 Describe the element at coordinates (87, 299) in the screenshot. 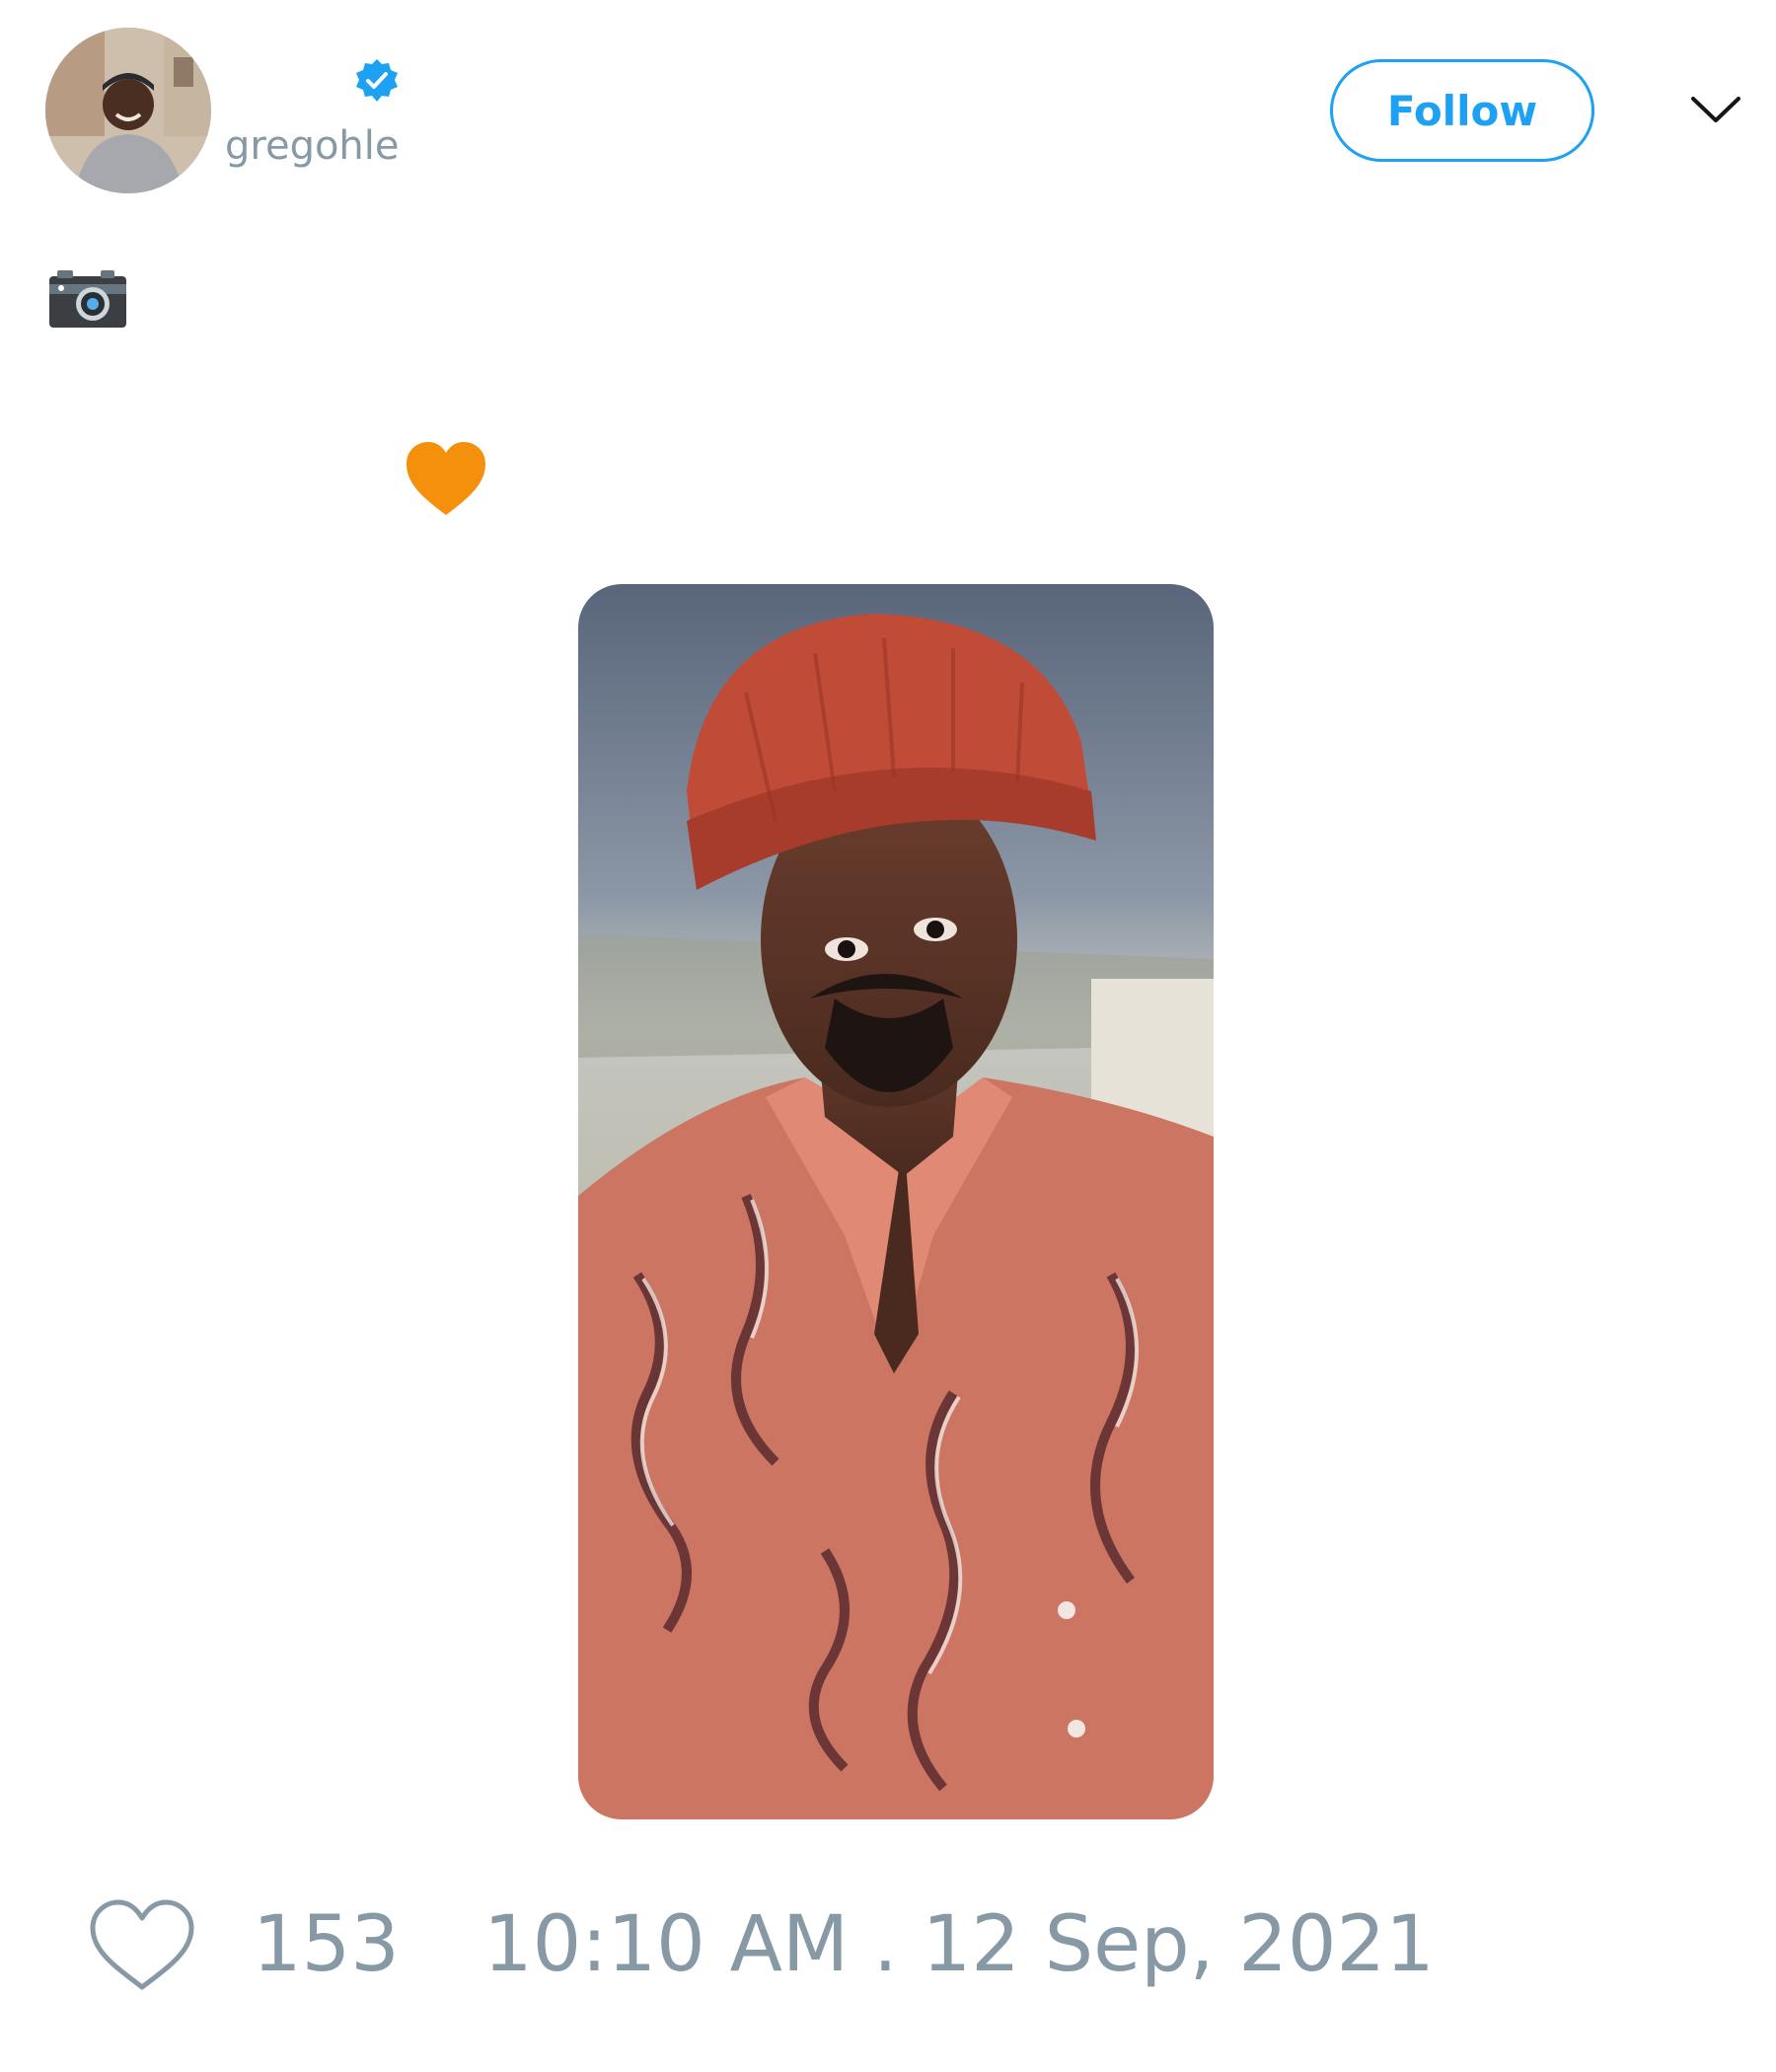

I see `camera-emoji-icon` at that location.